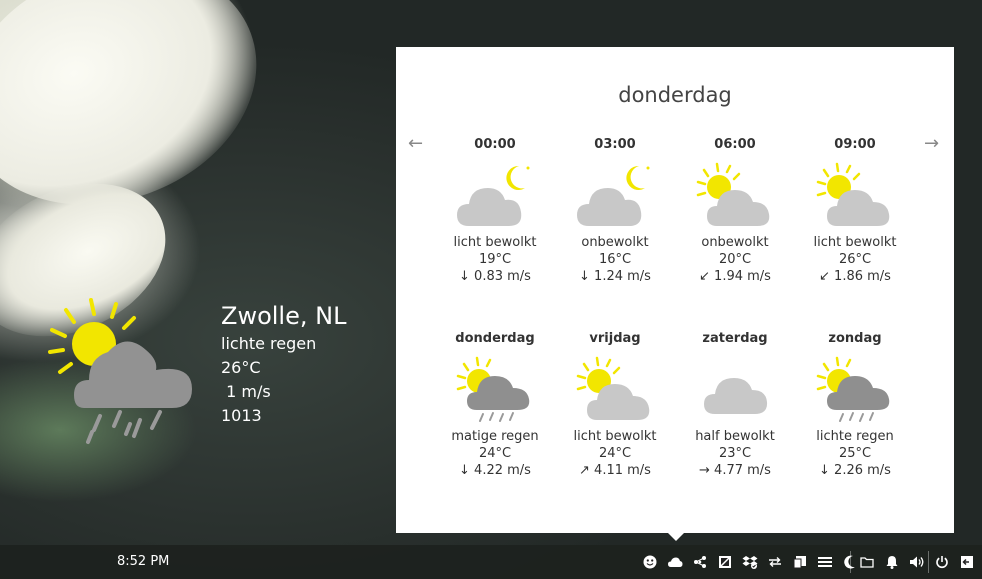 Image resolution: width=982 pixels, height=579 pixels. Describe the element at coordinates (800, 562) in the screenshot. I see `notes-icon` at that location.